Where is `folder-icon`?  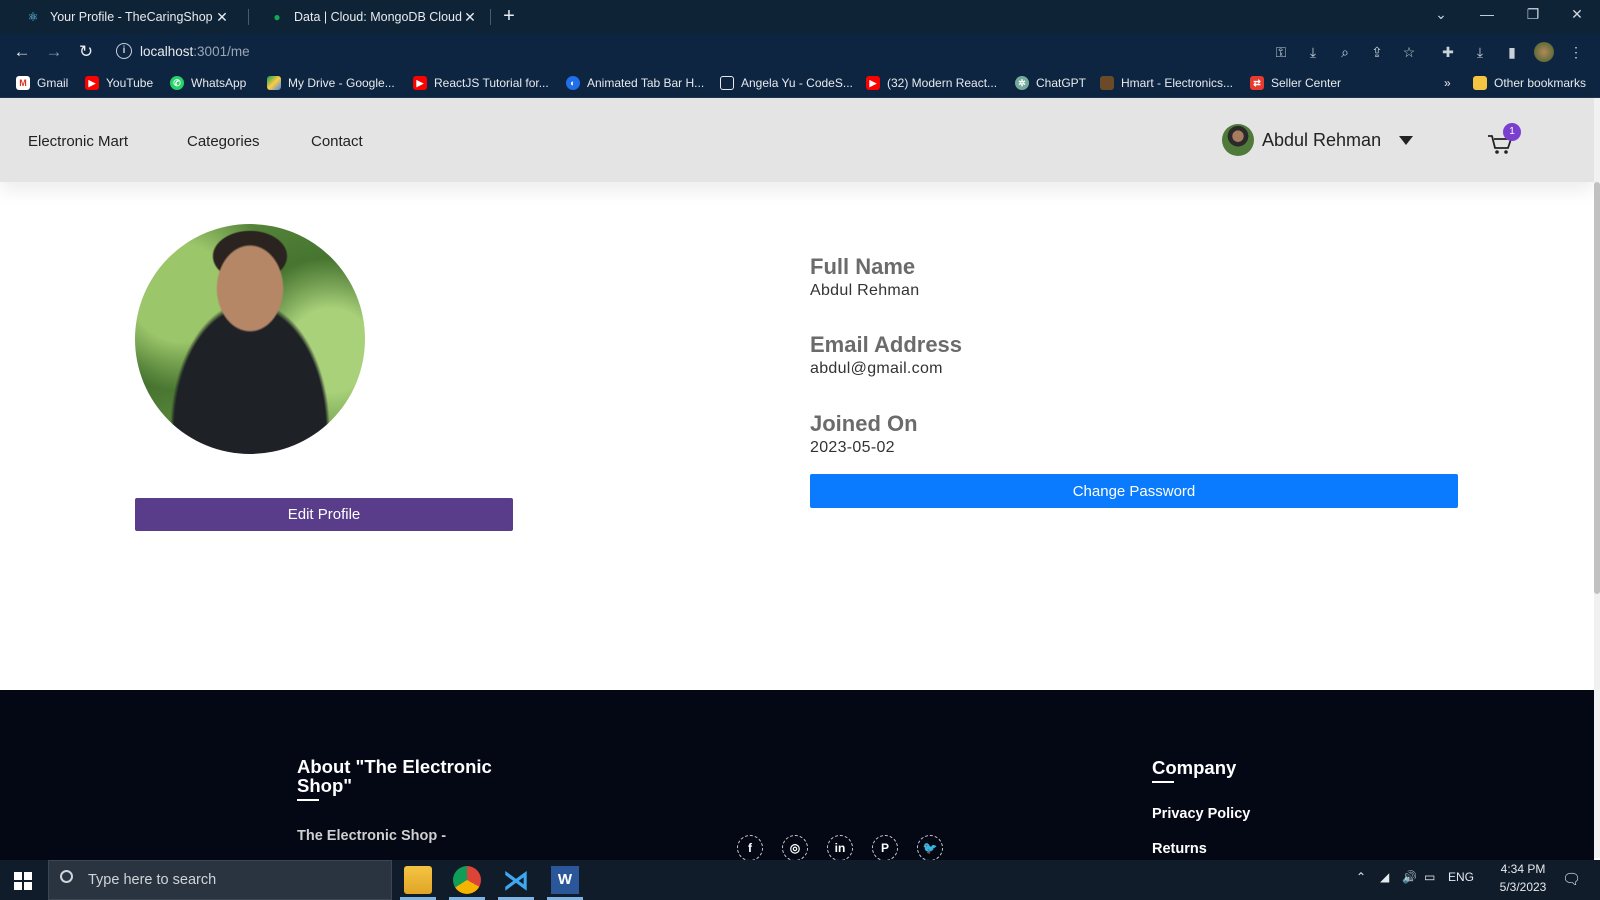 folder-icon is located at coordinates (1480, 83).